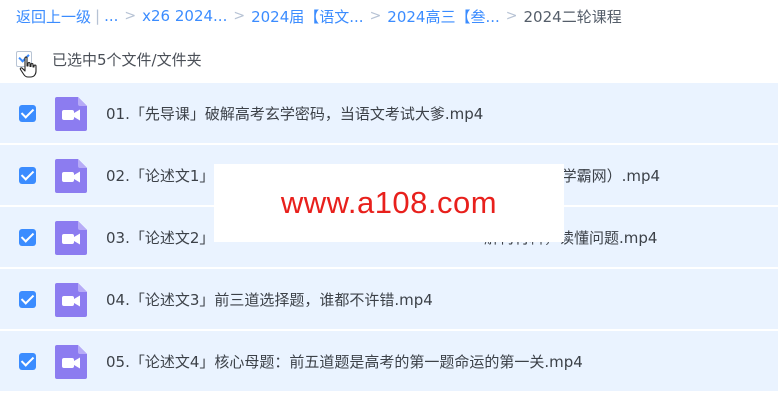  I want to click on file-name: 05.「论述文4」核心母题：前五道题是高考的第一题命运的第一关.mp4, so click(344, 362).